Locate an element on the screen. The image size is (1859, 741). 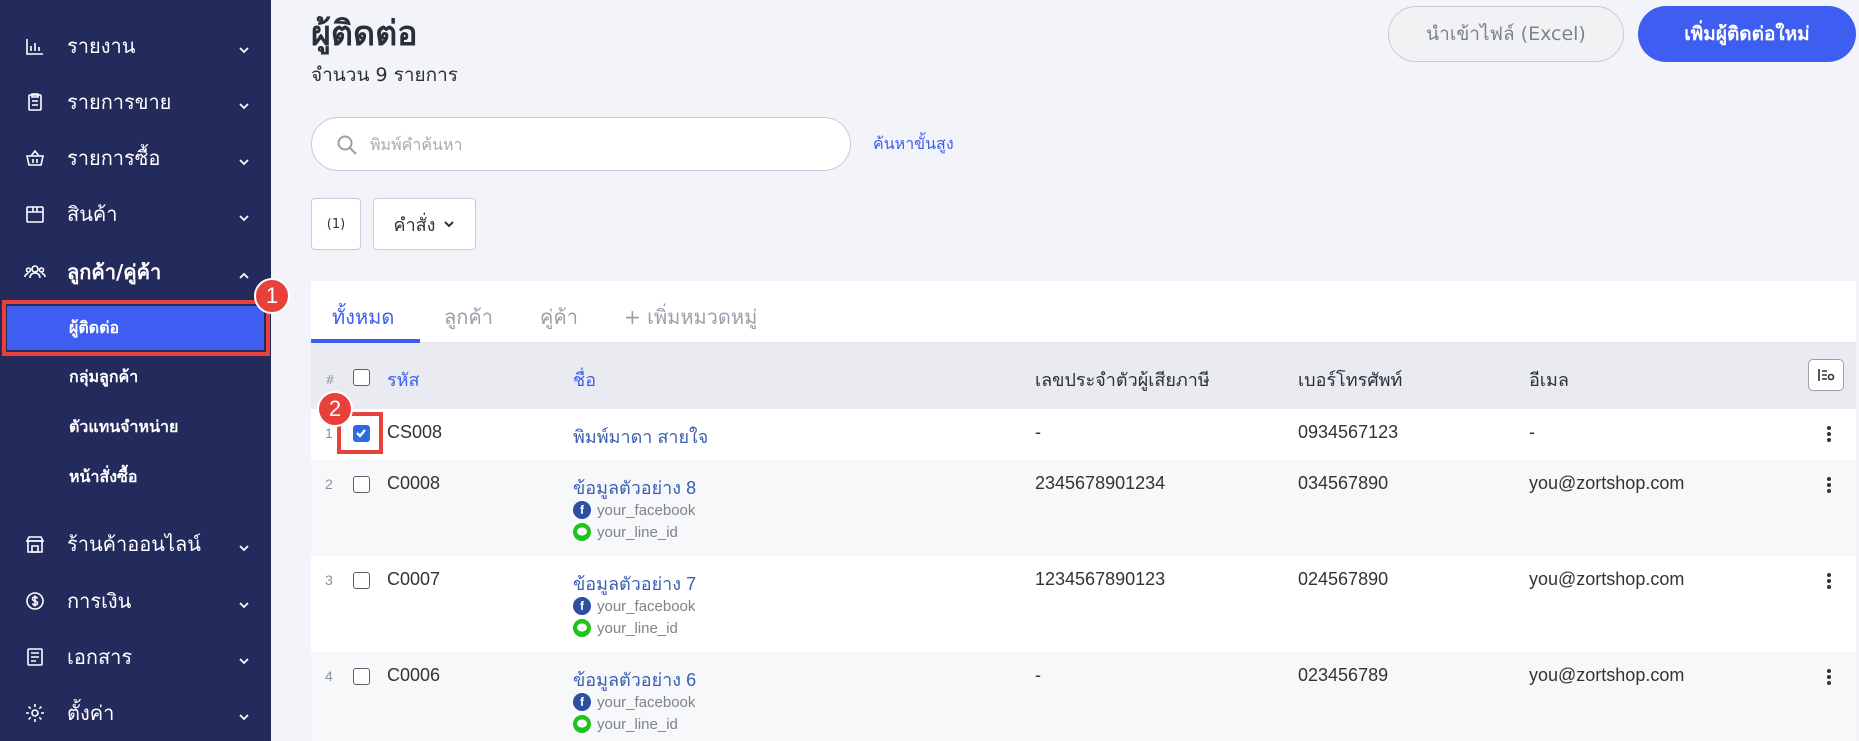
search-input is located at coordinates (600, 144).